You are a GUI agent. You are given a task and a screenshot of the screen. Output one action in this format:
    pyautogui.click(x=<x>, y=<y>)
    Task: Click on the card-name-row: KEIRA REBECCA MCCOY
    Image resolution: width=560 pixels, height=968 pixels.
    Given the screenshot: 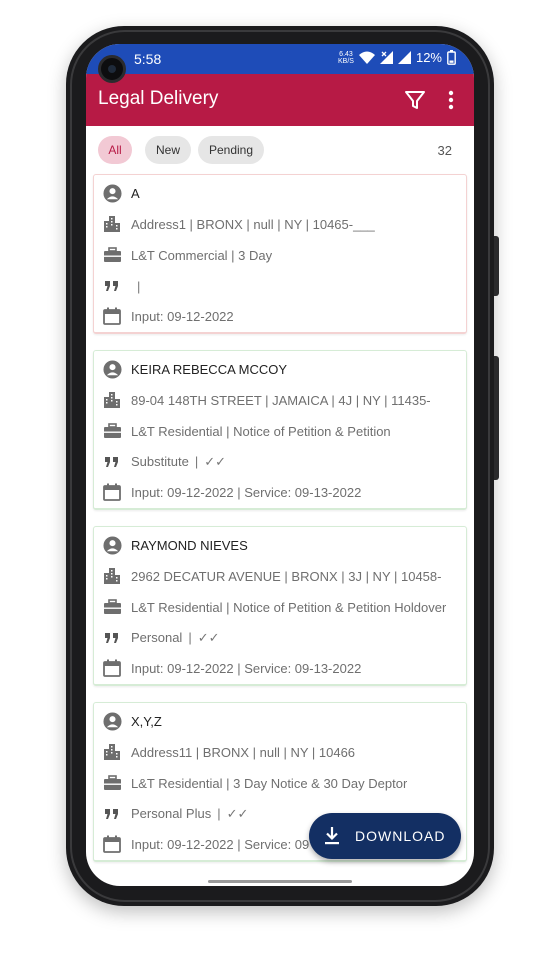 What is the action you would take?
    pyautogui.click(x=281, y=369)
    